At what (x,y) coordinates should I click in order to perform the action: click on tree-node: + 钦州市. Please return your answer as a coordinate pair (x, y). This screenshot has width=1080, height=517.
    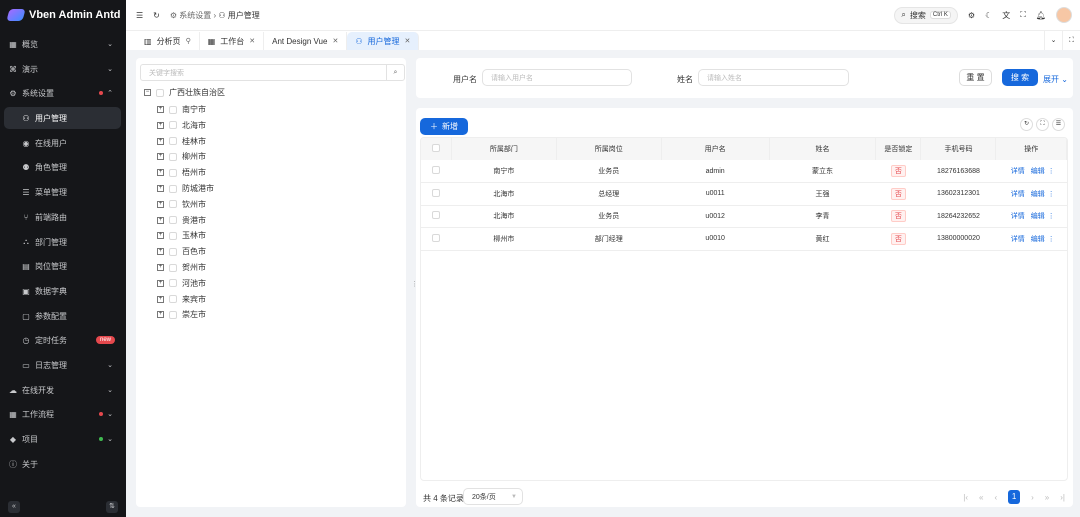
    Looking at the image, I should click on (181, 204).